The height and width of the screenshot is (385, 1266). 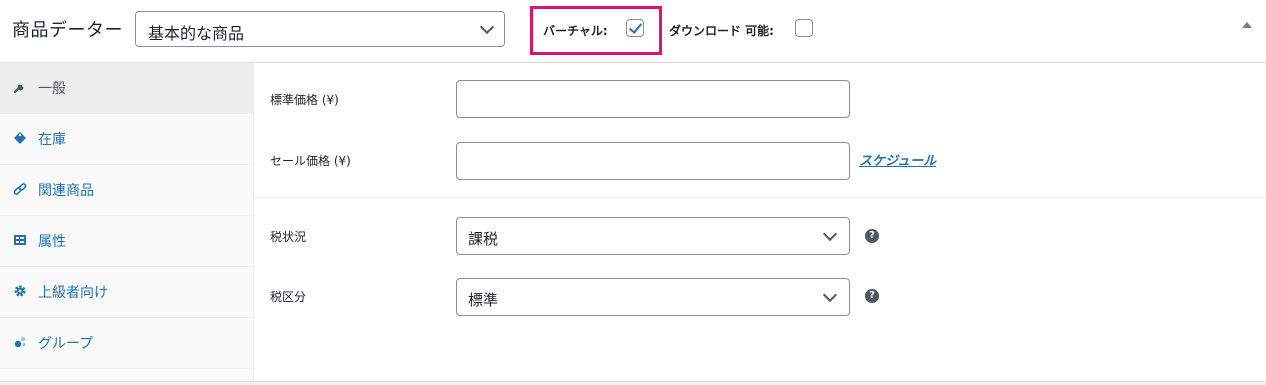 What do you see at coordinates (897, 159) in the screenshot?
I see `schedule-link: スケジュール` at bounding box center [897, 159].